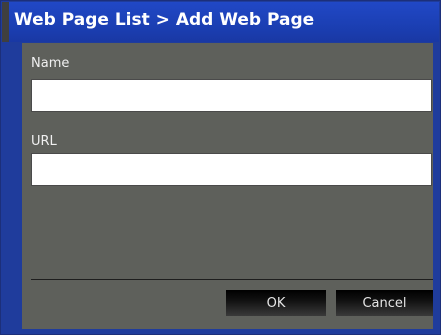  Describe the element at coordinates (44, 141) in the screenshot. I see `url-label: URL` at that location.